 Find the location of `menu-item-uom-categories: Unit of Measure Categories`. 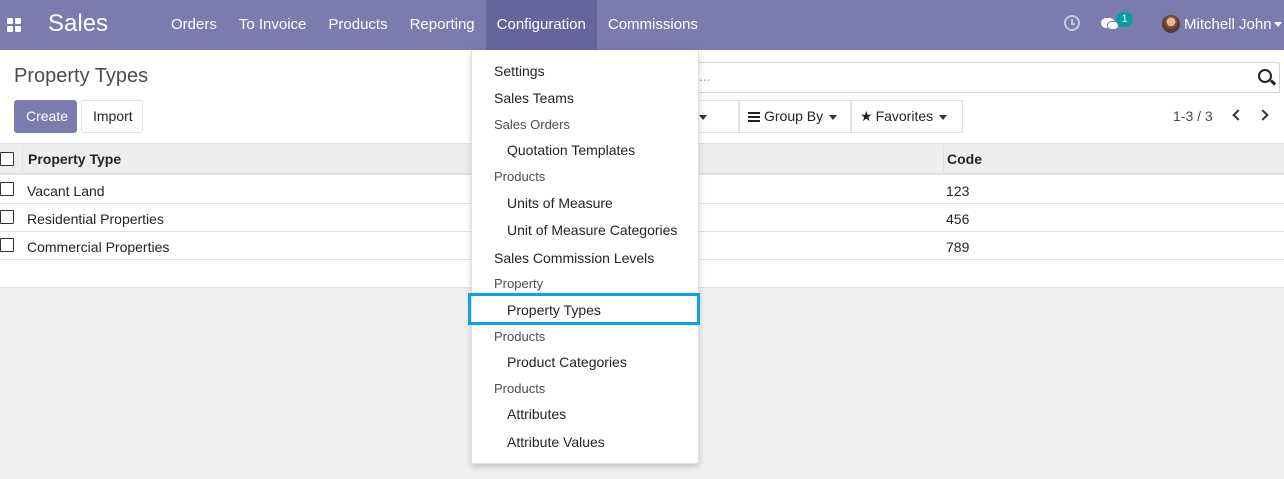

menu-item-uom-categories: Unit of Measure Categories is located at coordinates (592, 230).